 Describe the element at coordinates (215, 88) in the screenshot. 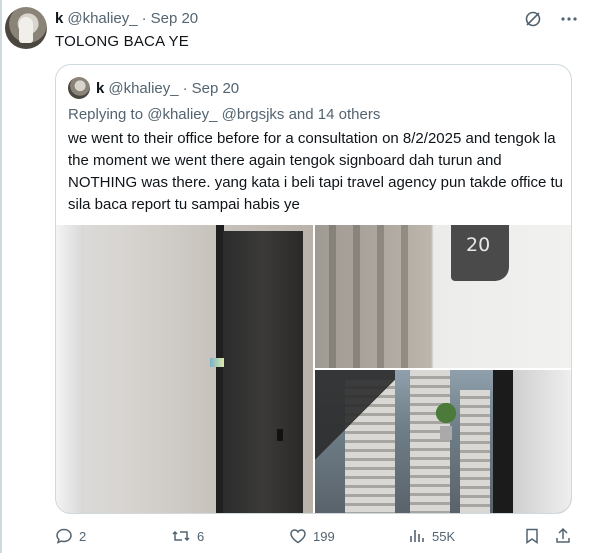

I see `quote-timestamp: Sep 20` at that location.